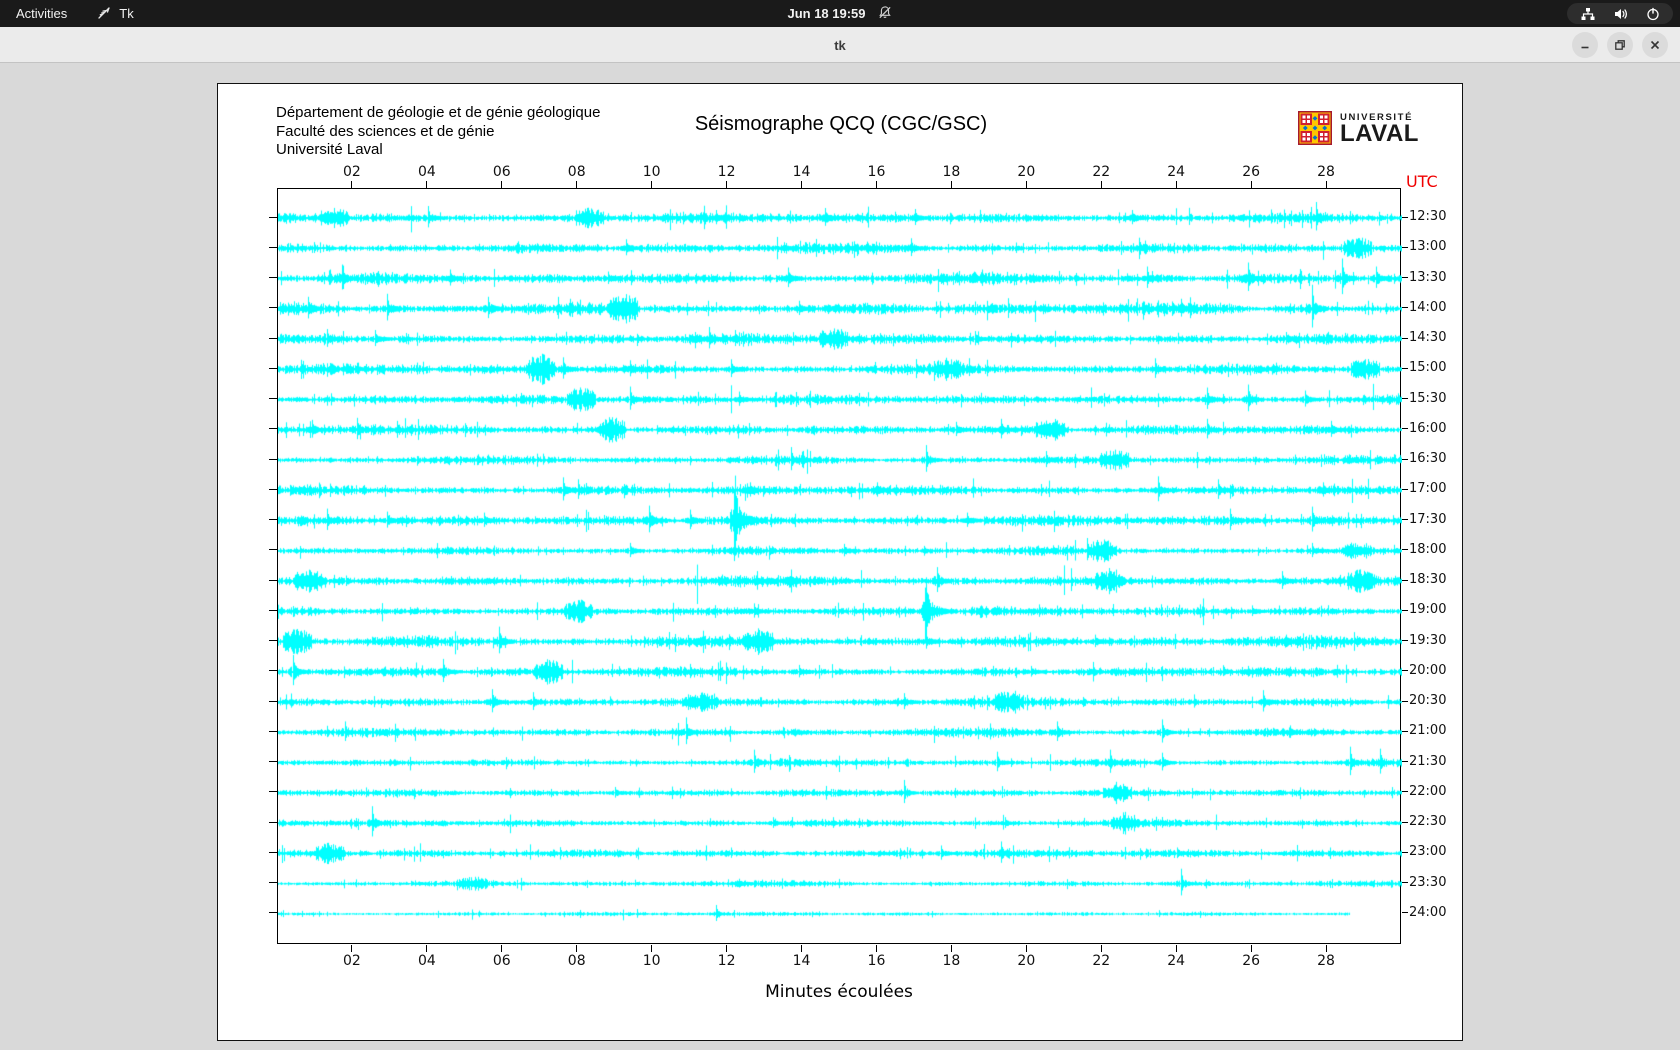 This screenshot has height=1050, width=1680. I want to click on x-tick-label-top: 14, so click(801, 172).